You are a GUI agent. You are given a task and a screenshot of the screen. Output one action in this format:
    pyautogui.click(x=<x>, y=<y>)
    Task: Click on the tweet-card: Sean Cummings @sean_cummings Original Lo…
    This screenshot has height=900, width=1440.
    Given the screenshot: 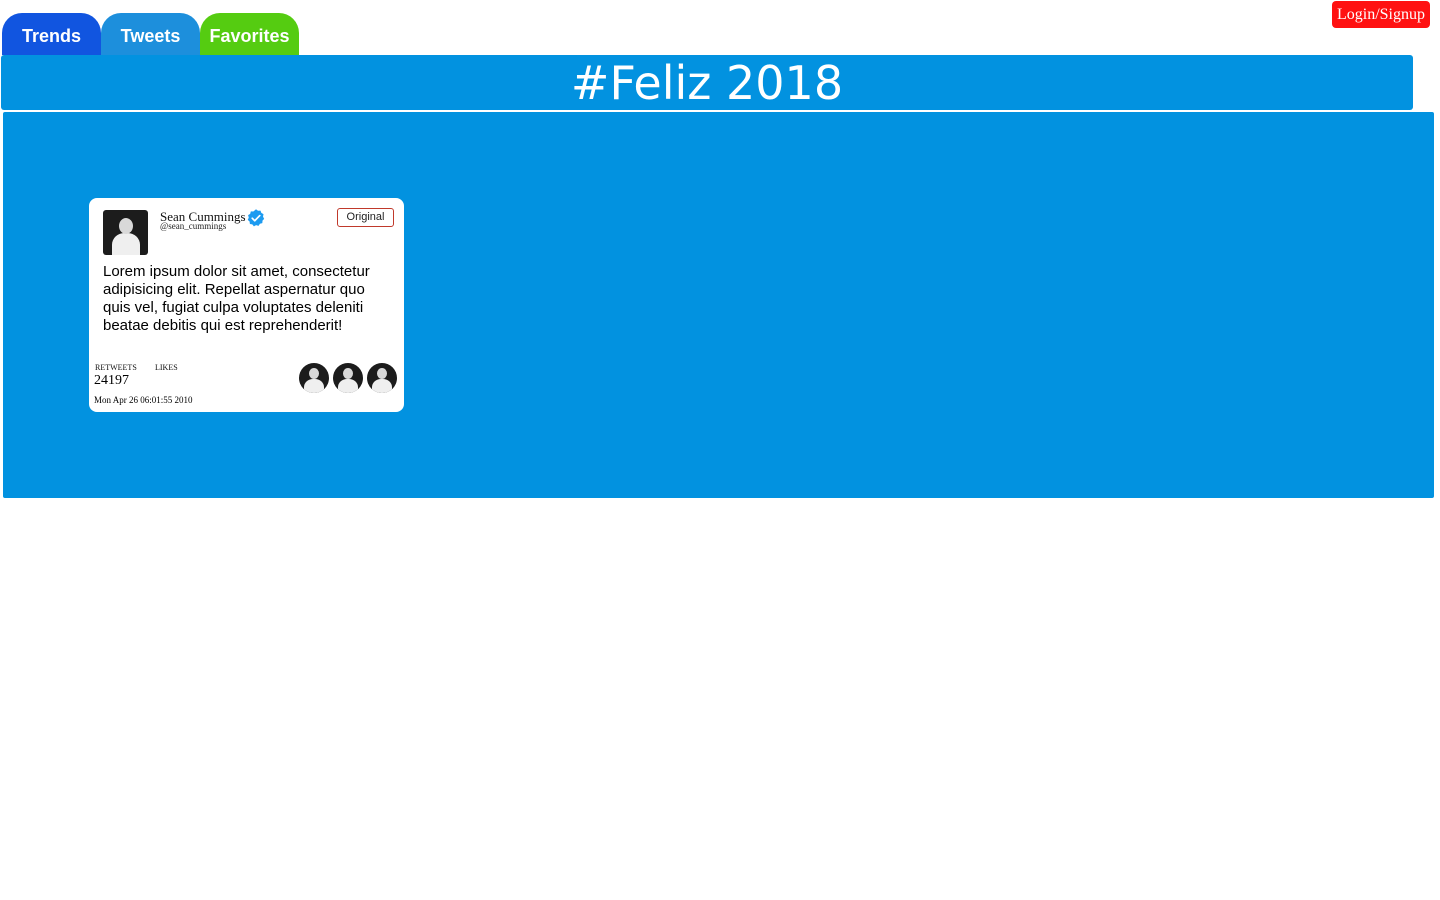 What is the action you would take?
    pyautogui.click(x=246, y=305)
    